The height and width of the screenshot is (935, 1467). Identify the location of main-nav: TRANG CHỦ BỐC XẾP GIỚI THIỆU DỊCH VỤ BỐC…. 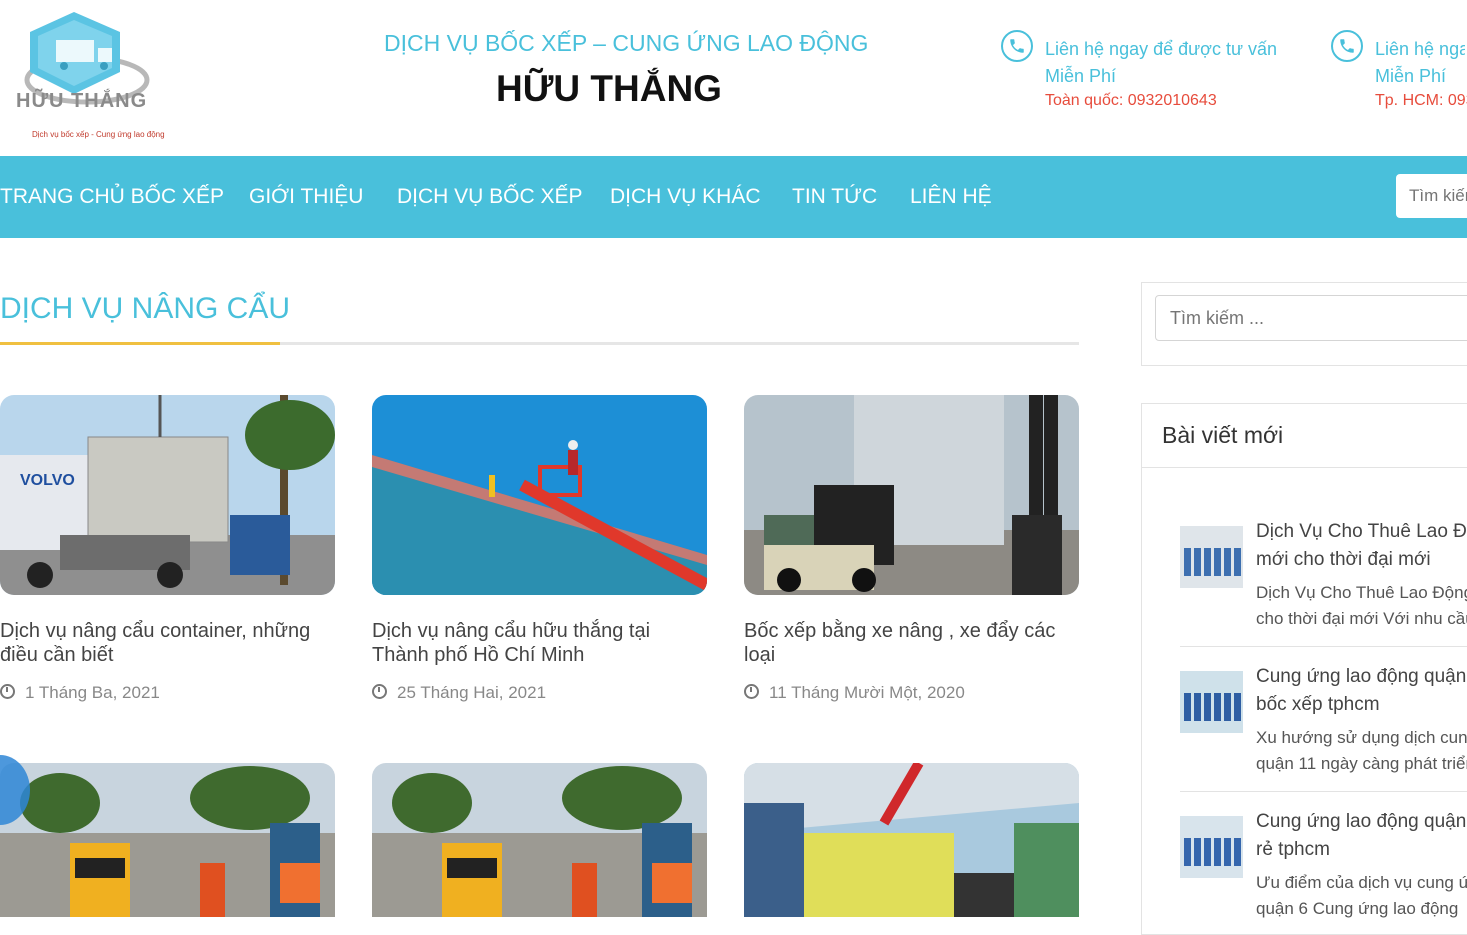
(733, 197).